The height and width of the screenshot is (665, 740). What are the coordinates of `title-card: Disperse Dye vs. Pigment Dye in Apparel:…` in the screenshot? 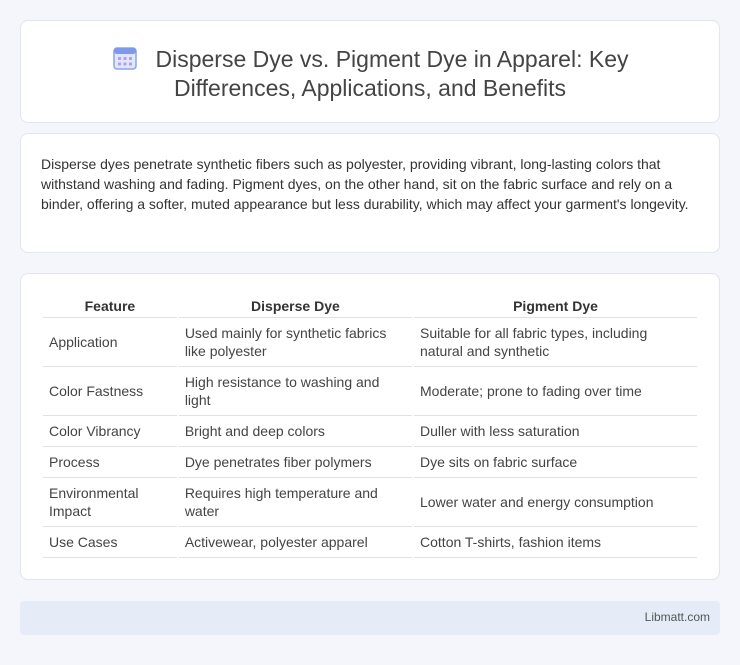 It's located at (370, 71).